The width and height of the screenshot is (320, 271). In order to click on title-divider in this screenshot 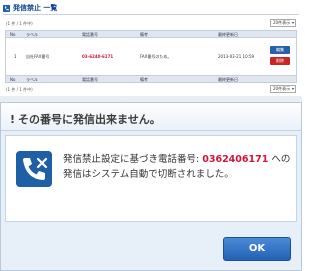, I will do `click(151, 14)`.